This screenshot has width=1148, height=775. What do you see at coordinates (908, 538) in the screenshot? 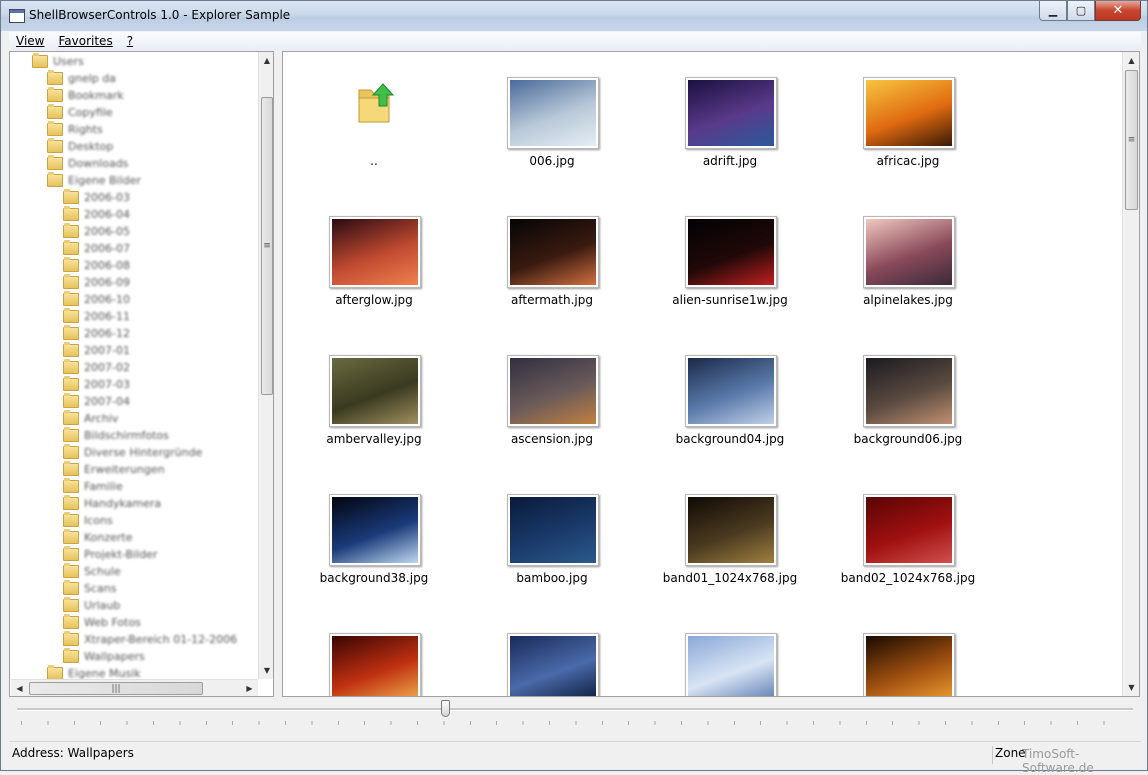
I see `file-item: band02_1024x768.jpg` at bounding box center [908, 538].